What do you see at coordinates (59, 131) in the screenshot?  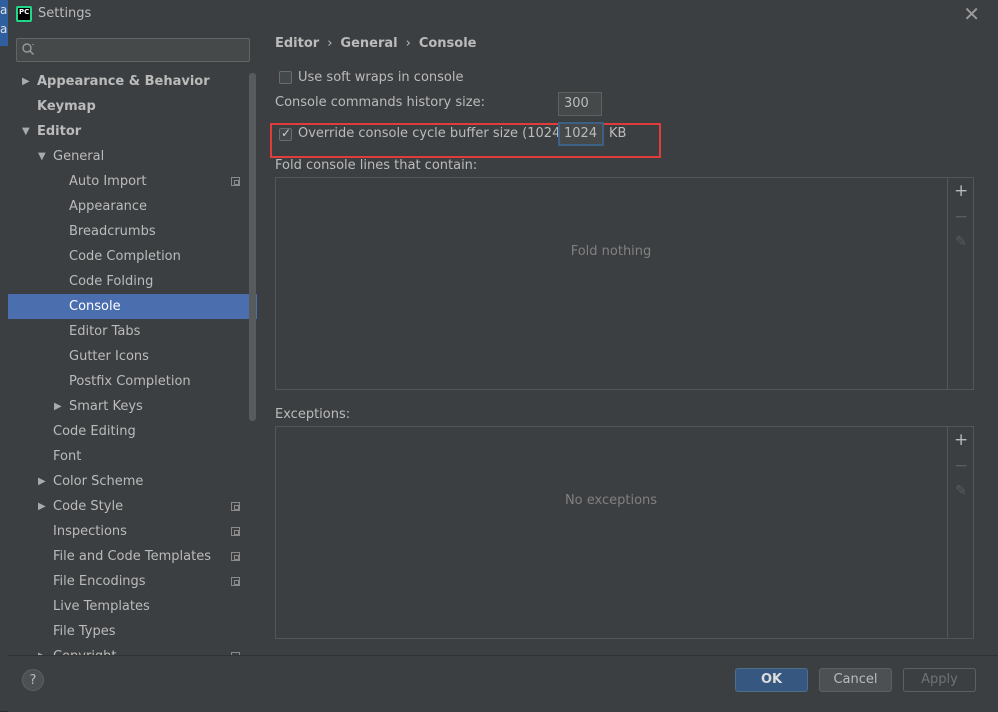 I see `tree-item-label: Editor` at bounding box center [59, 131].